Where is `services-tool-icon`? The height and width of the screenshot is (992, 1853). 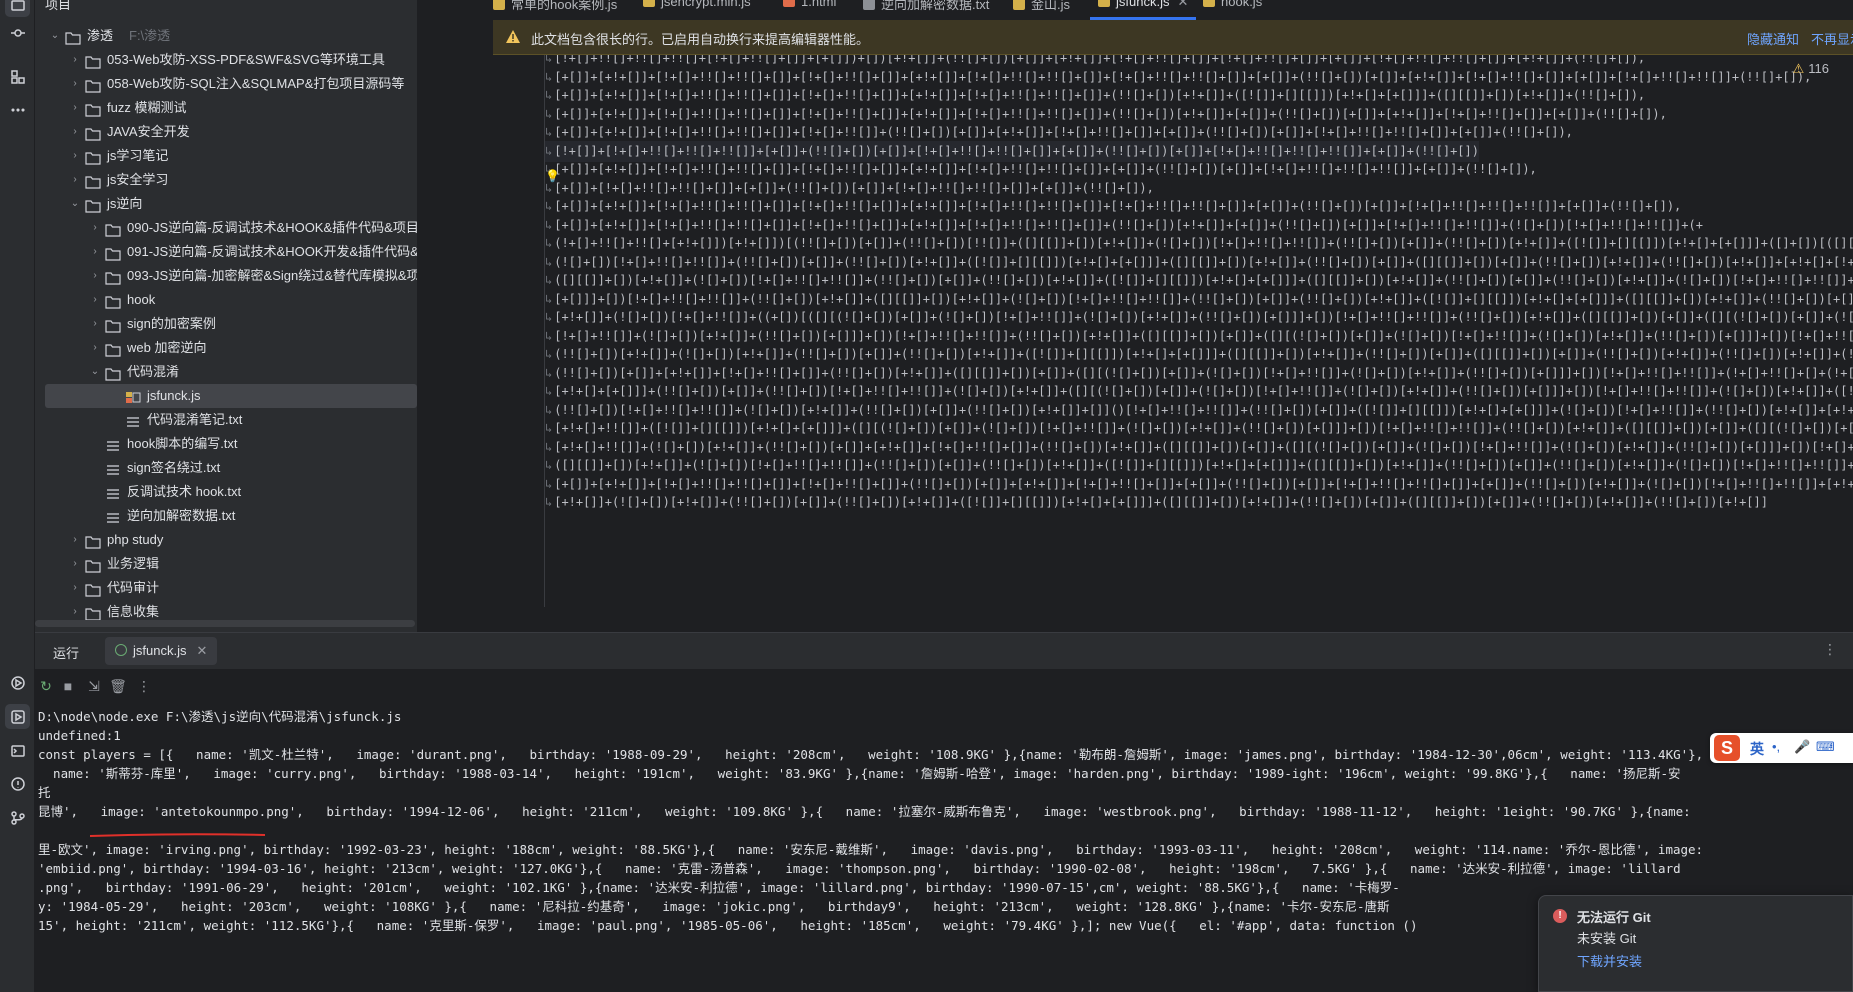 services-tool-icon is located at coordinates (17, 682).